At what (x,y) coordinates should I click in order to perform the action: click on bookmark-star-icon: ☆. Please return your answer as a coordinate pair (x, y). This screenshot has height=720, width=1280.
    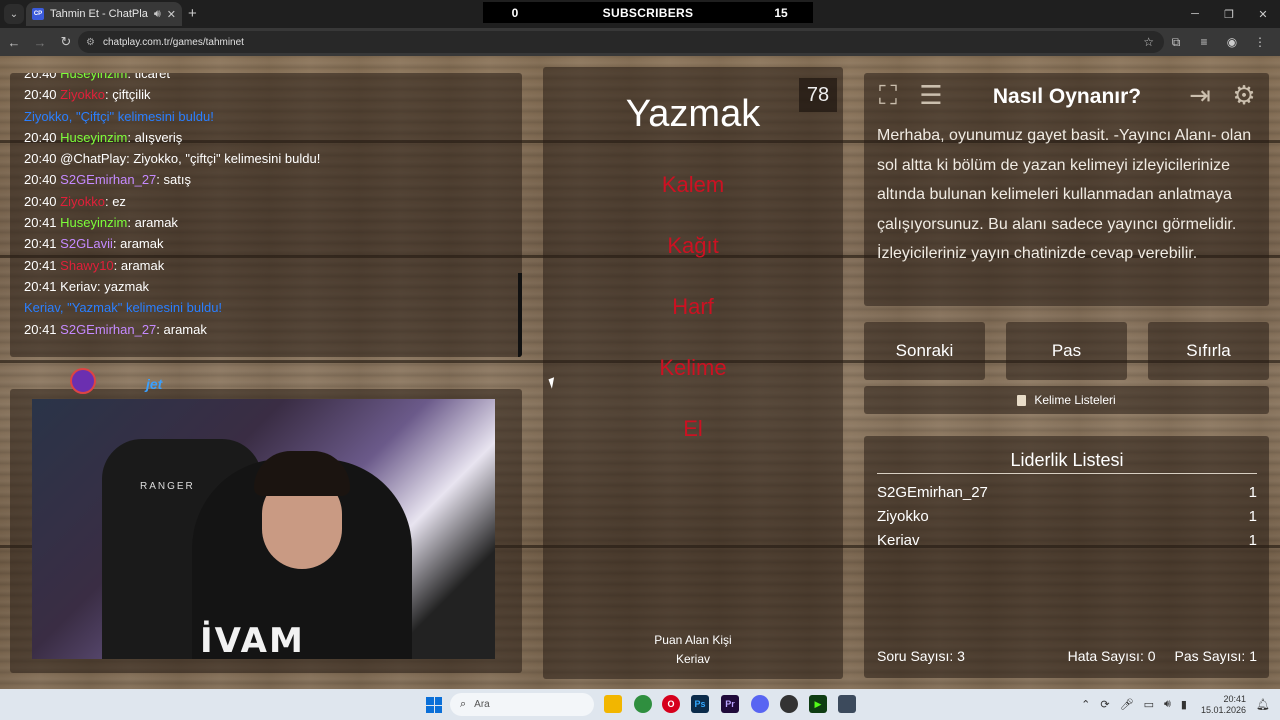
    Looking at the image, I should click on (1148, 42).